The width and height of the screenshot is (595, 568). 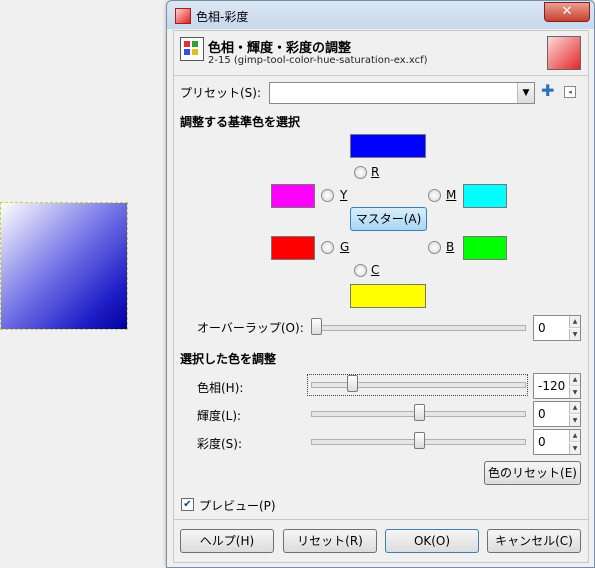 What do you see at coordinates (220, 444) in the screenshot?
I see `saturation-label: 彩度(S):` at bounding box center [220, 444].